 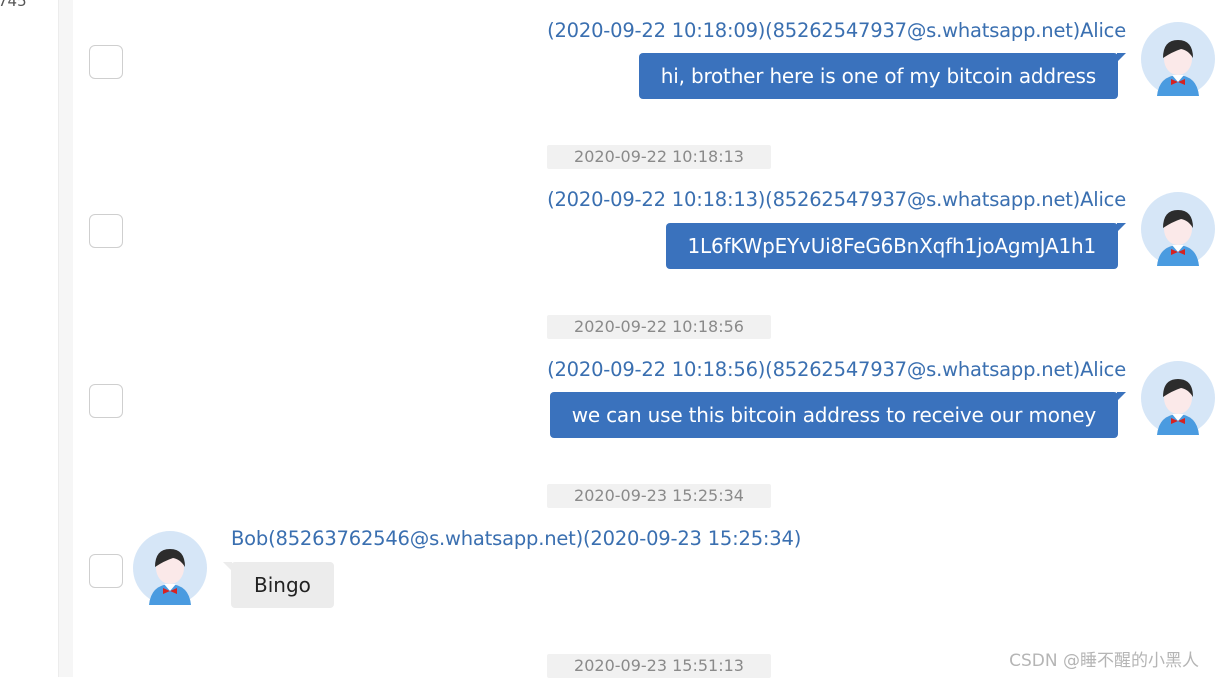 What do you see at coordinates (659, 327) in the screenshot?
I see `timestamp-divider: 2020-09-22 10:18:56` at bounding box center [659, 327].